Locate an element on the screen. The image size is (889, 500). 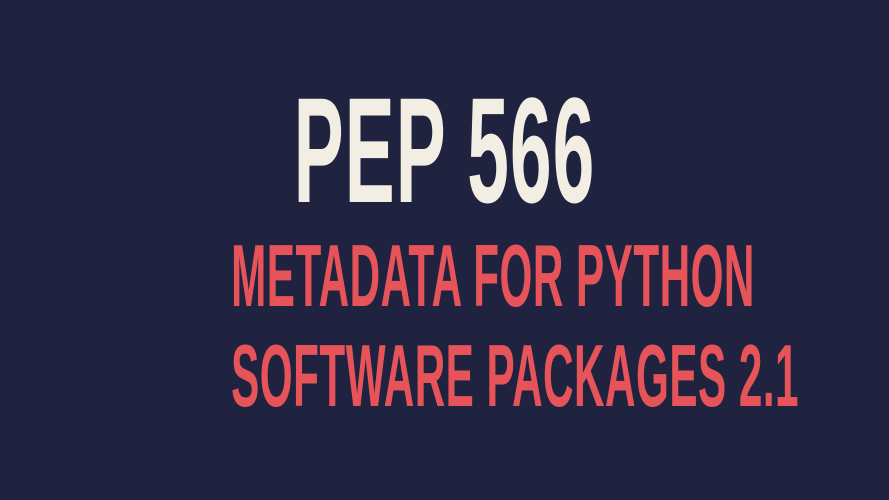
slide-title: PEP 566 is located at coordinates (444, 150).